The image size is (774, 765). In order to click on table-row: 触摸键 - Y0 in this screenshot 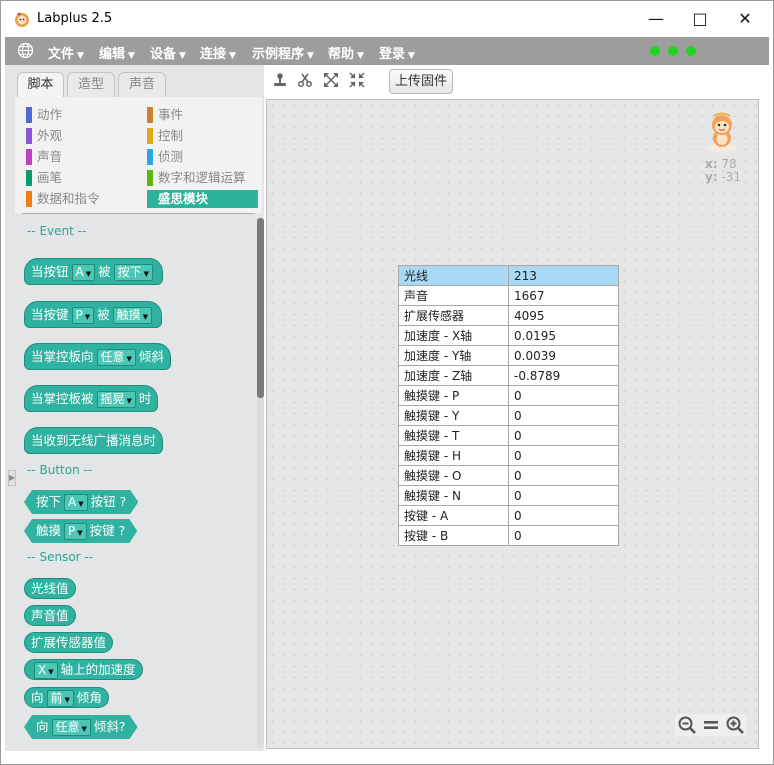, I will do `click(508, 415)`.